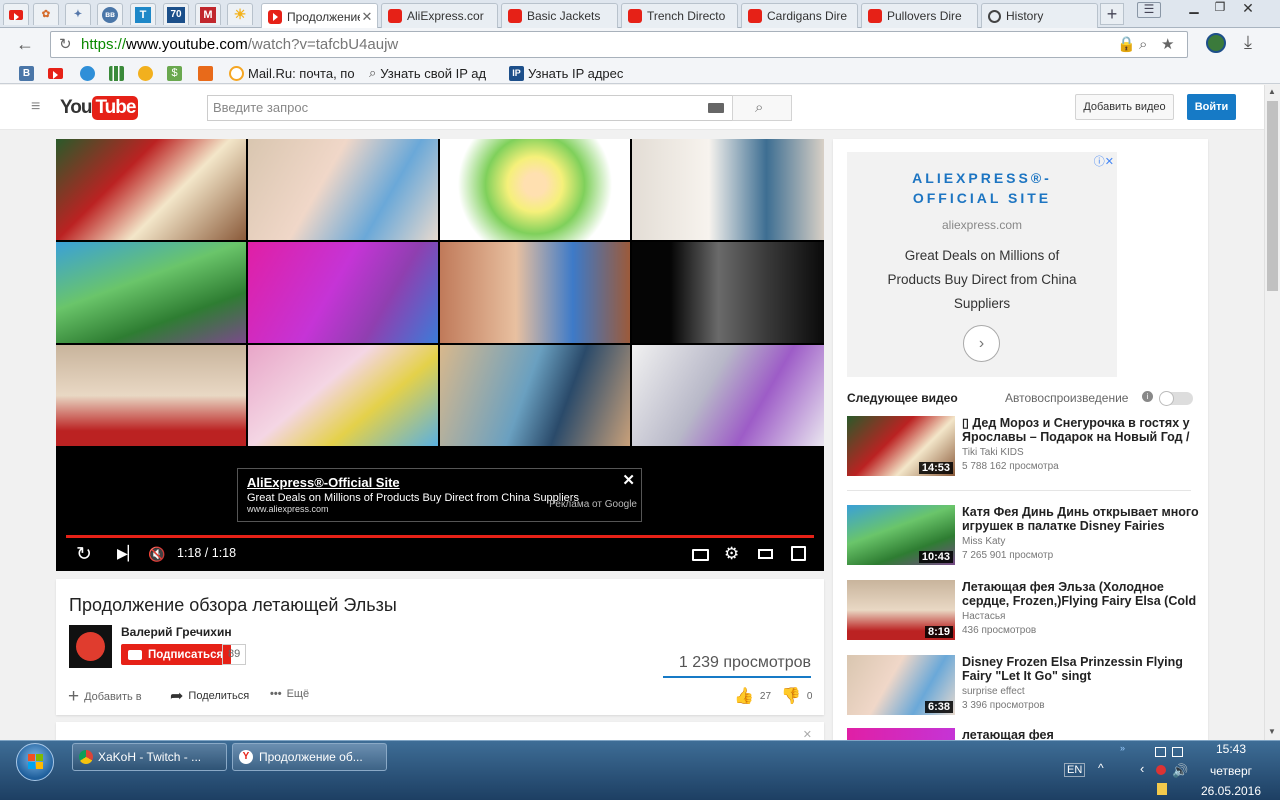 The image size is (1280, 800). I want to click on tab-youtube-video: Продолжение ✕, so click(319, 16).